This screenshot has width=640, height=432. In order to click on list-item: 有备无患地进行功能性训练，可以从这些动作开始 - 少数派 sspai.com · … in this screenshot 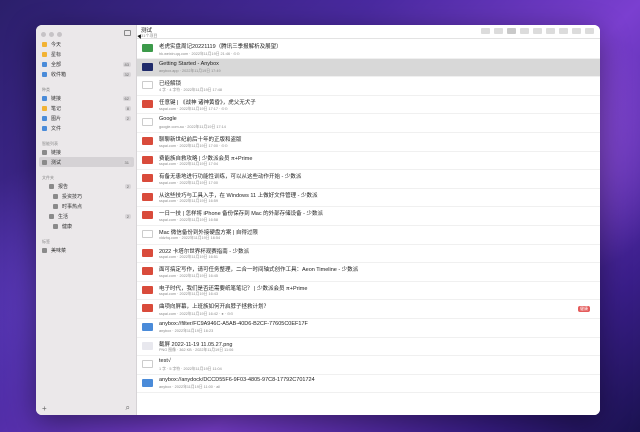, I will do `click(368, 179)`.